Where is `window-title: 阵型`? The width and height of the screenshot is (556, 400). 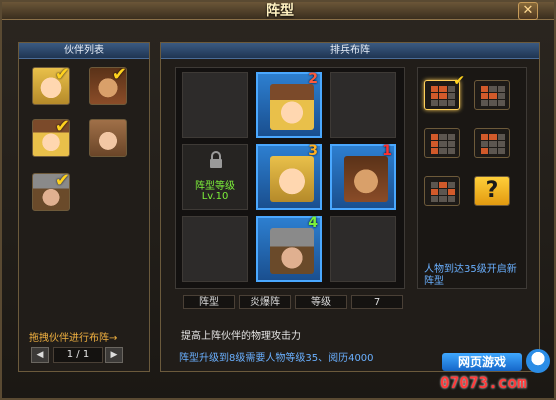 window-title: 阵型 is located at coordinates (280, 11).